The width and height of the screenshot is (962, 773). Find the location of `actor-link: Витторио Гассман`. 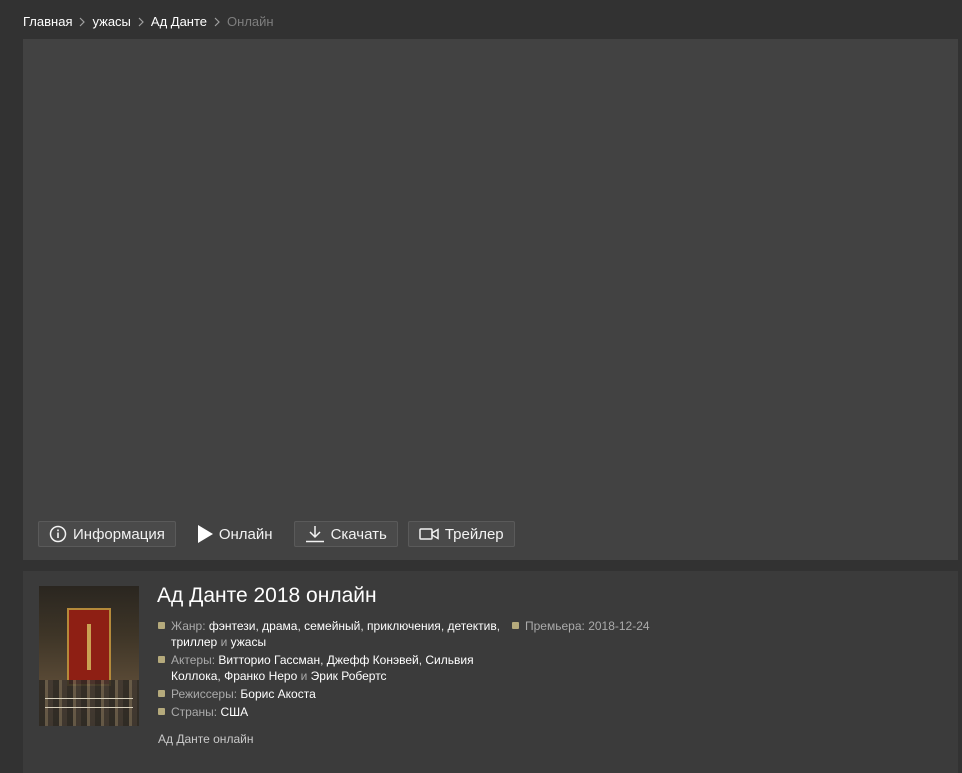

actor-link: Витторио Гассман is located at coordinates (269, 660).